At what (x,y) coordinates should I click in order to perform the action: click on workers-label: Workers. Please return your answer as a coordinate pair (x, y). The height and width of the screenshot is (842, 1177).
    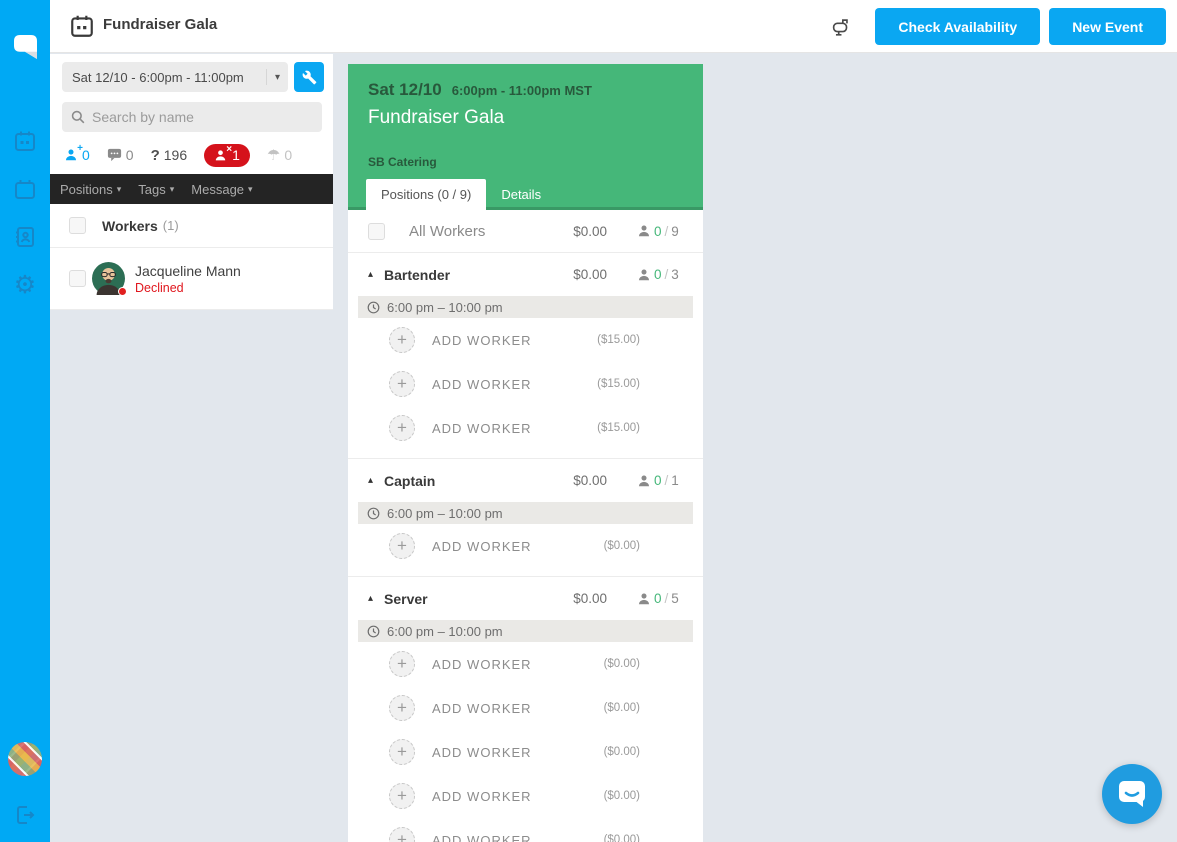
    Looking at the image, I should click on (130, 225).